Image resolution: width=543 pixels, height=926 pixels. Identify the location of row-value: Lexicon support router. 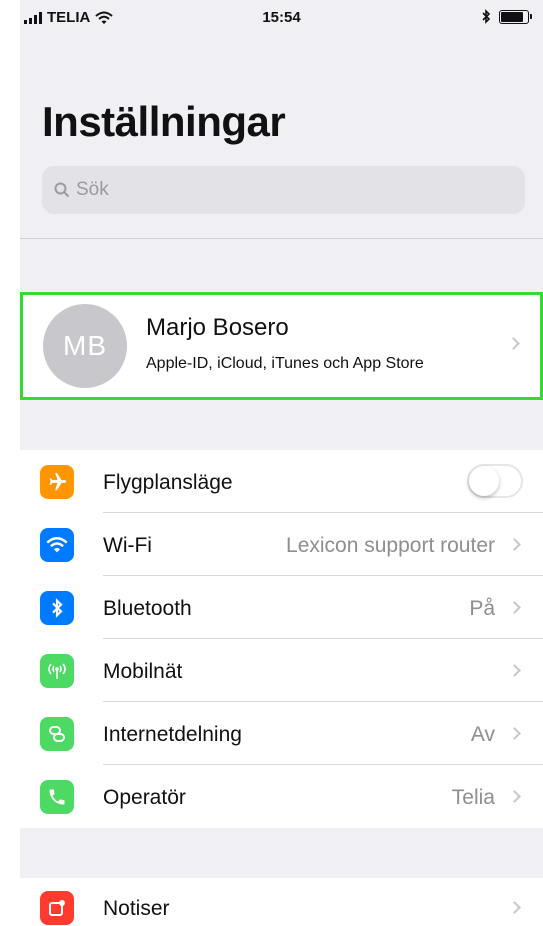
(390, 545).